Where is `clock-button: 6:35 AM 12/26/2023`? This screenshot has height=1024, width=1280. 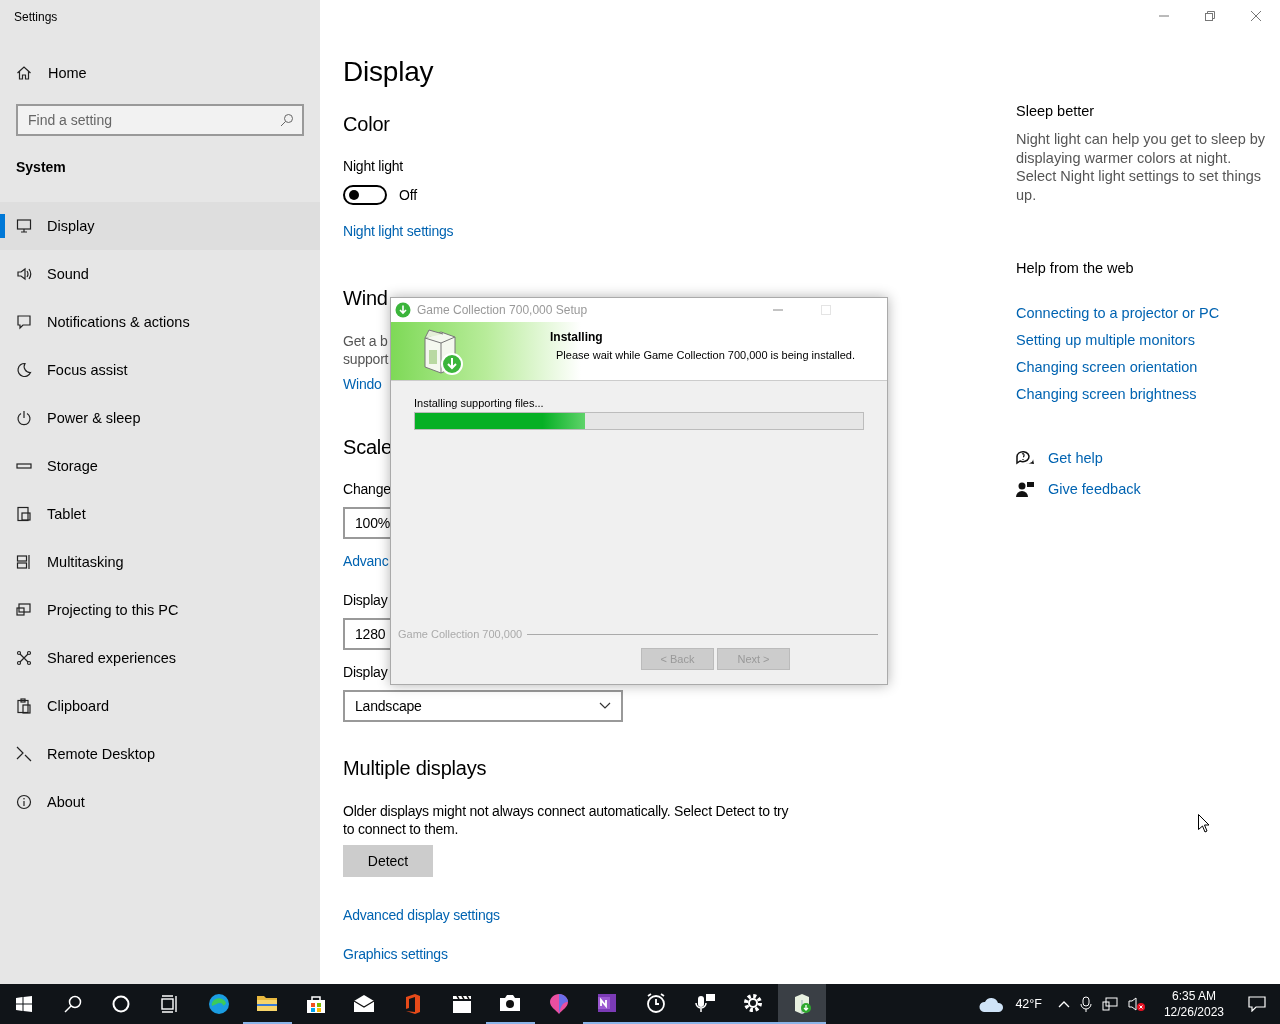 clock-button: 6:35 AM 12/26/2023 is located at coordinates (1193, 1004).